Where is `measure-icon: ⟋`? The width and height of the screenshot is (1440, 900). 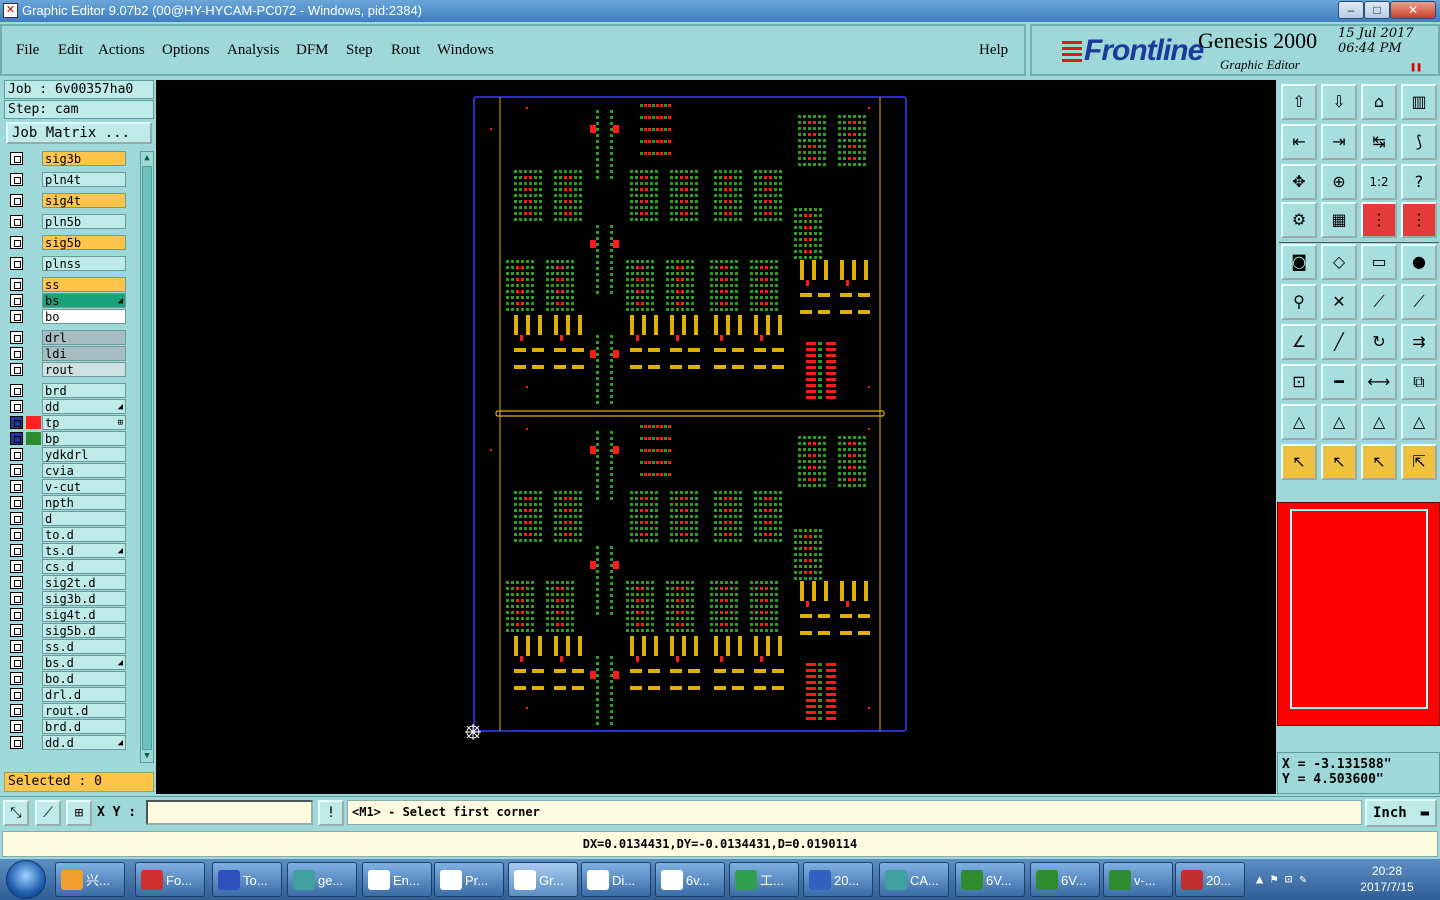
measure-icon: ⟋ is located at coordinates (48, 813).